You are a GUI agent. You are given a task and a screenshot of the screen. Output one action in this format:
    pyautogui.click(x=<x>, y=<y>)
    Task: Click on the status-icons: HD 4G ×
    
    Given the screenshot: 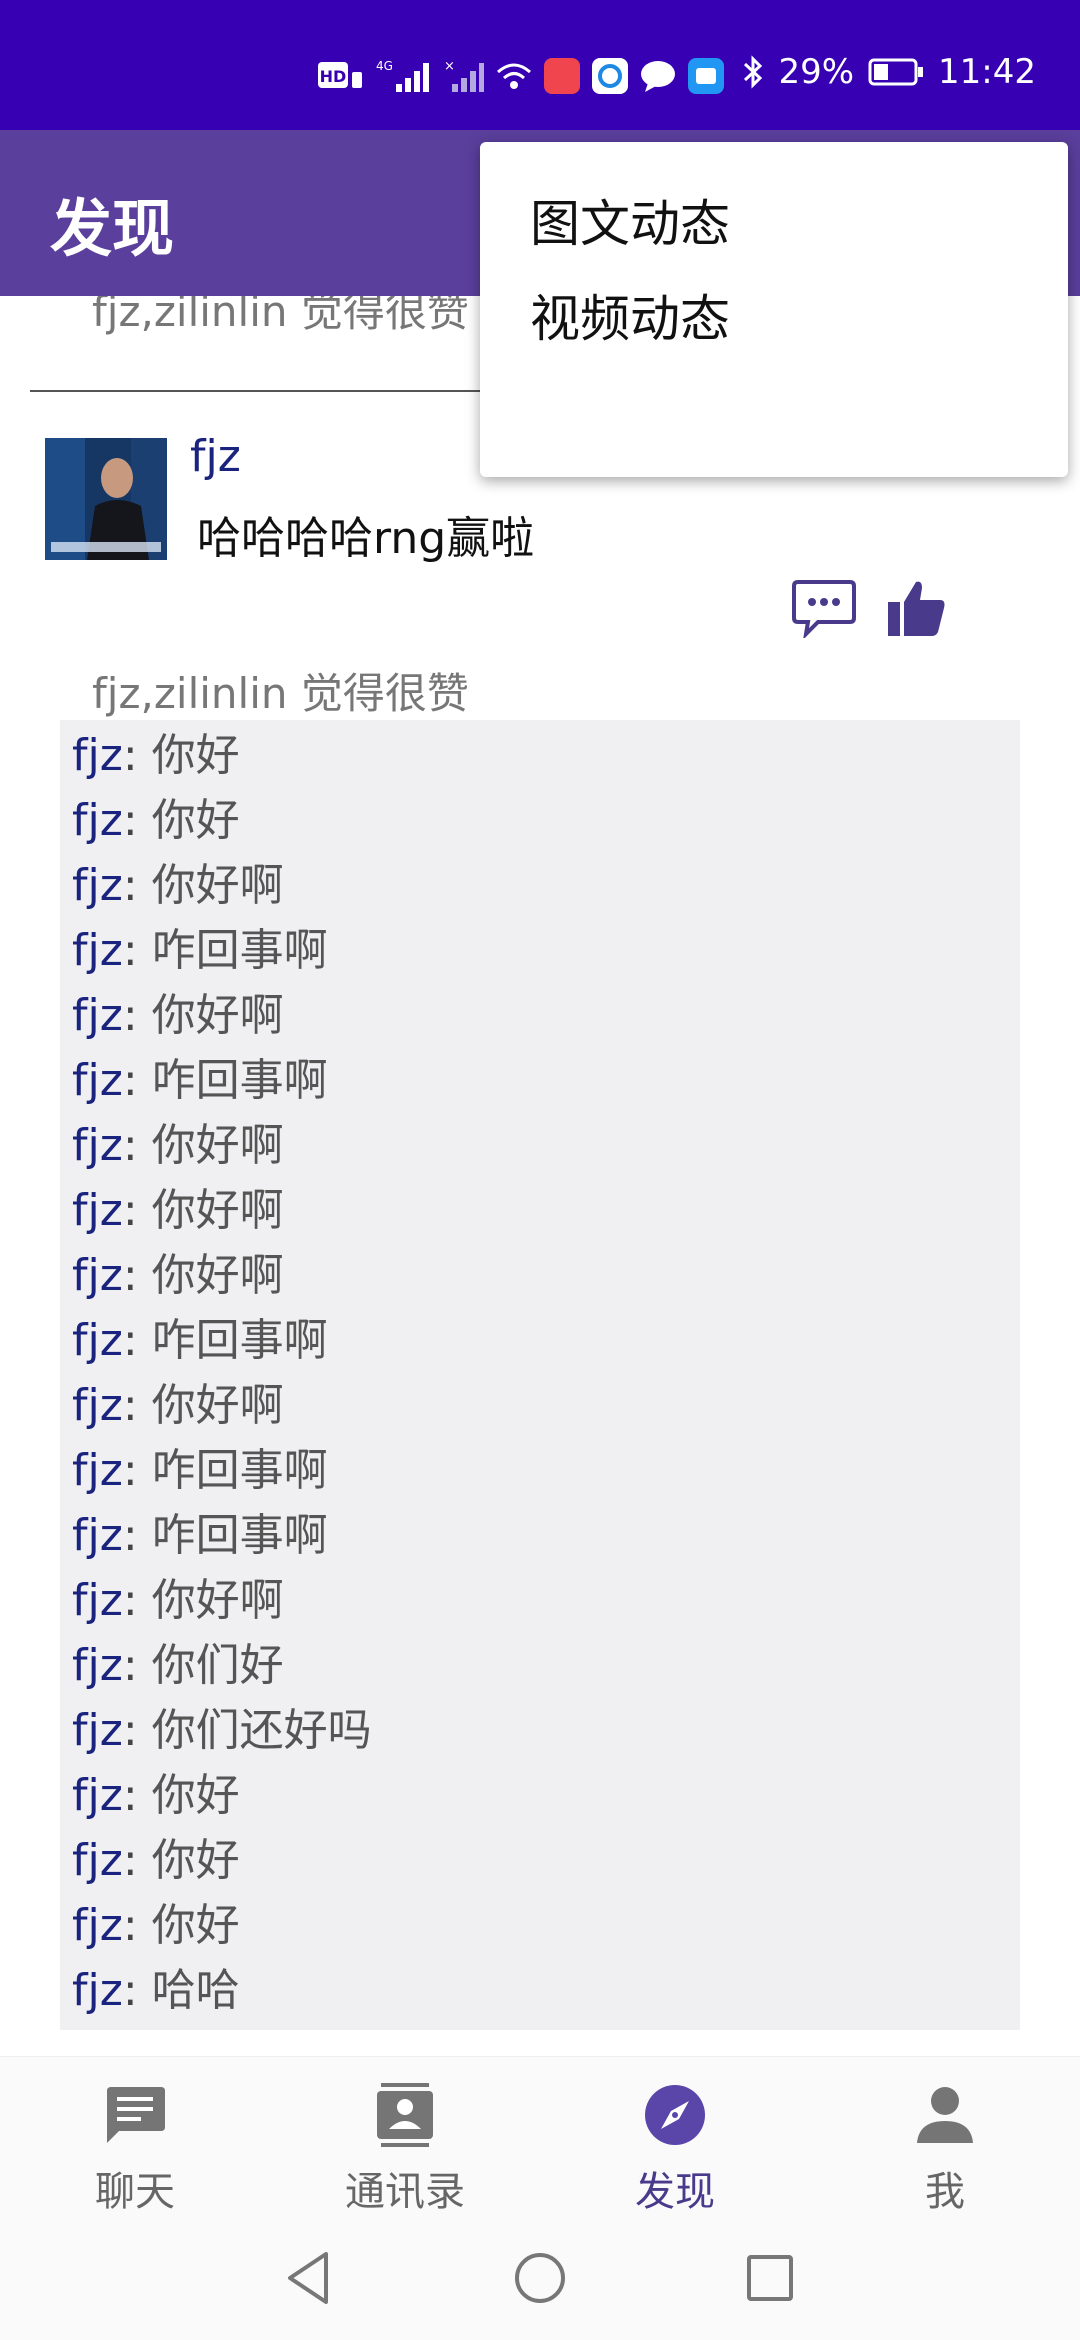 What is the action you would take?
    pyautogui.click(x=521, y=76)
    